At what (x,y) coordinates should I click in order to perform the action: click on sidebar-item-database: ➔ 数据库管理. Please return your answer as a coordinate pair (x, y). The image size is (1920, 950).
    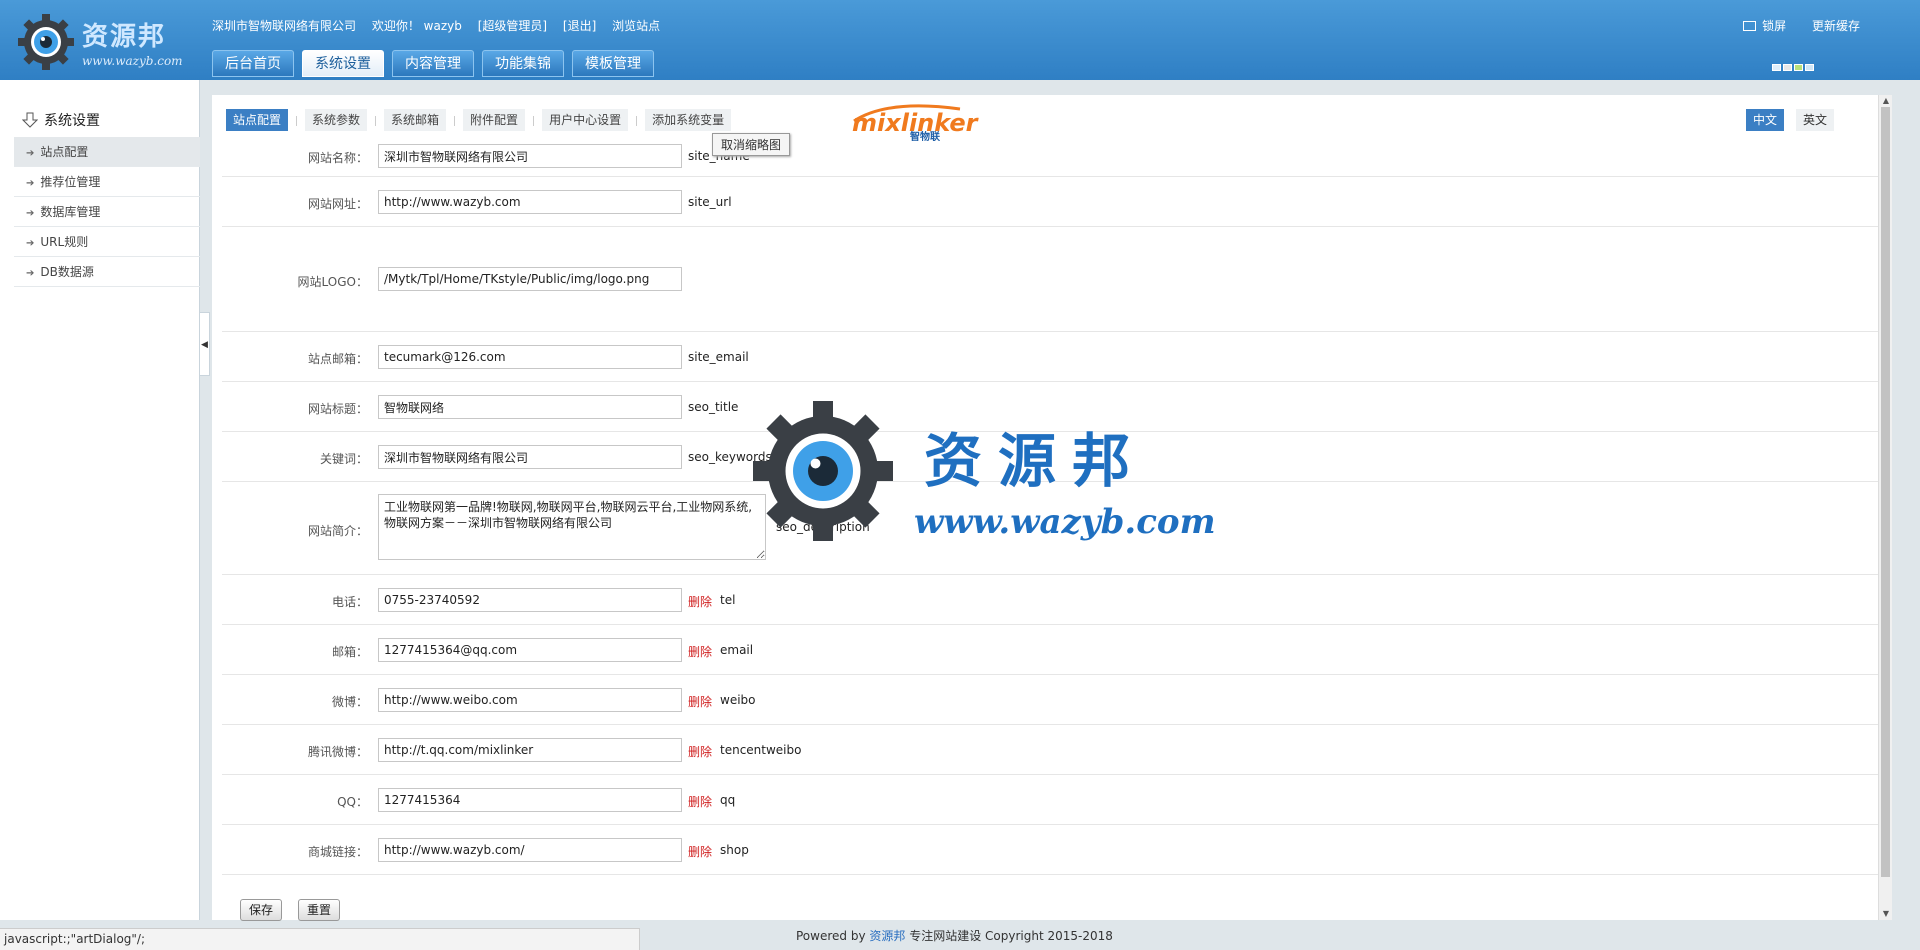
    Looking at the image, I should click on (107, 212).